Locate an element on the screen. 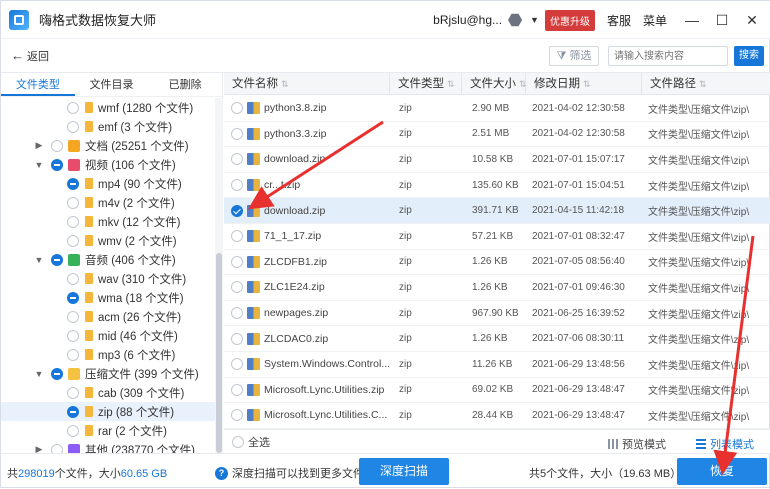  column-header-path: 文件路径 ⇅ is located at coordinates (706, 84).